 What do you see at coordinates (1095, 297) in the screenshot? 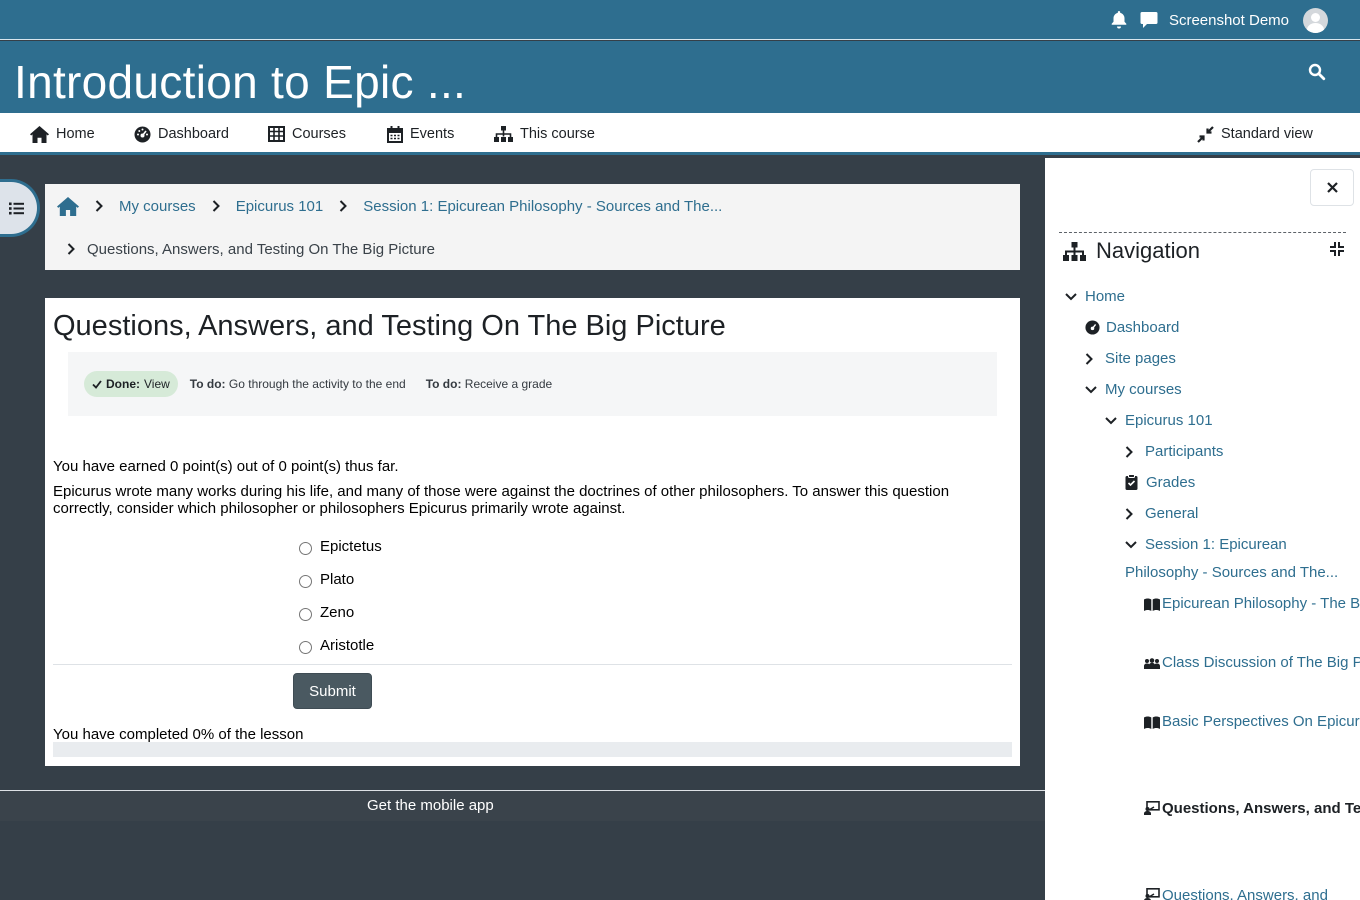
I see `tree-item-home: Home` at bounding box center [1095, 297].